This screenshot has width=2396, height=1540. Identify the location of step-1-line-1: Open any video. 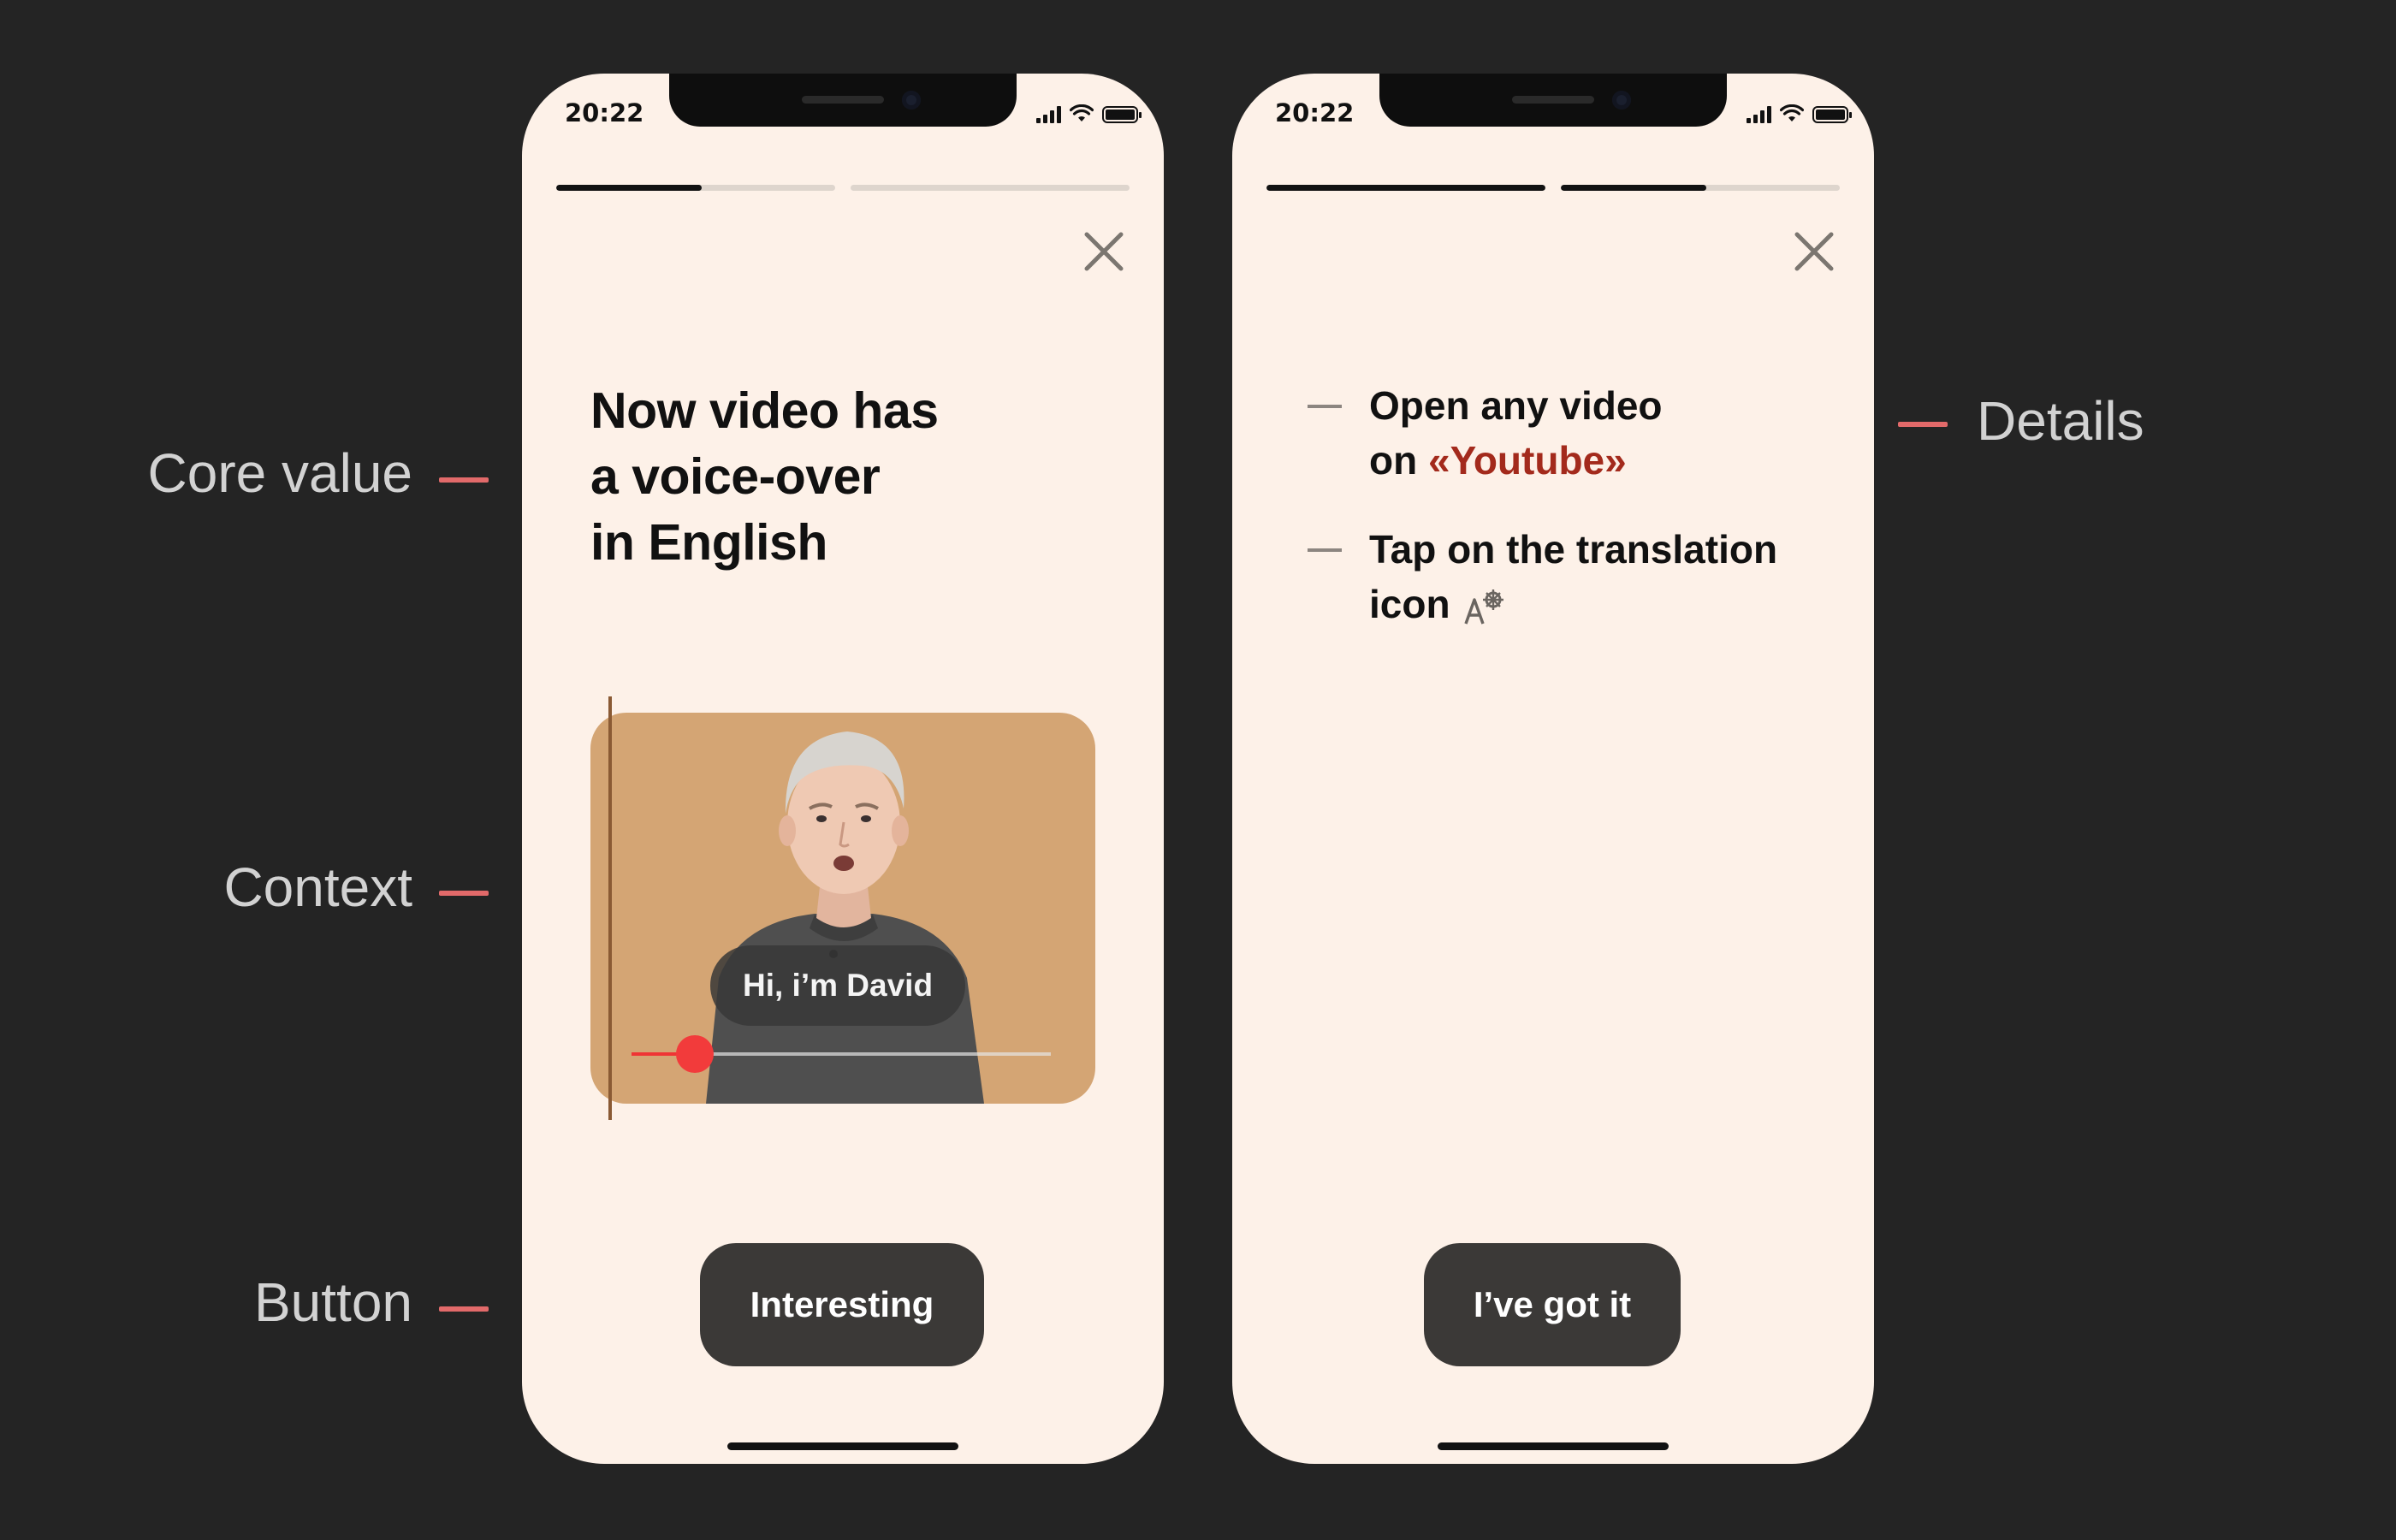
(1516, 405).